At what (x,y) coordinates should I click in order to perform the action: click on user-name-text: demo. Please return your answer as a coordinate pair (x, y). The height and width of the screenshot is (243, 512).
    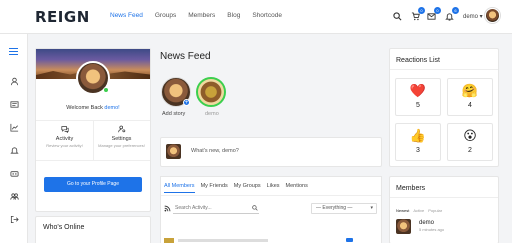
    Looking at the image, I should click on (471, 17).